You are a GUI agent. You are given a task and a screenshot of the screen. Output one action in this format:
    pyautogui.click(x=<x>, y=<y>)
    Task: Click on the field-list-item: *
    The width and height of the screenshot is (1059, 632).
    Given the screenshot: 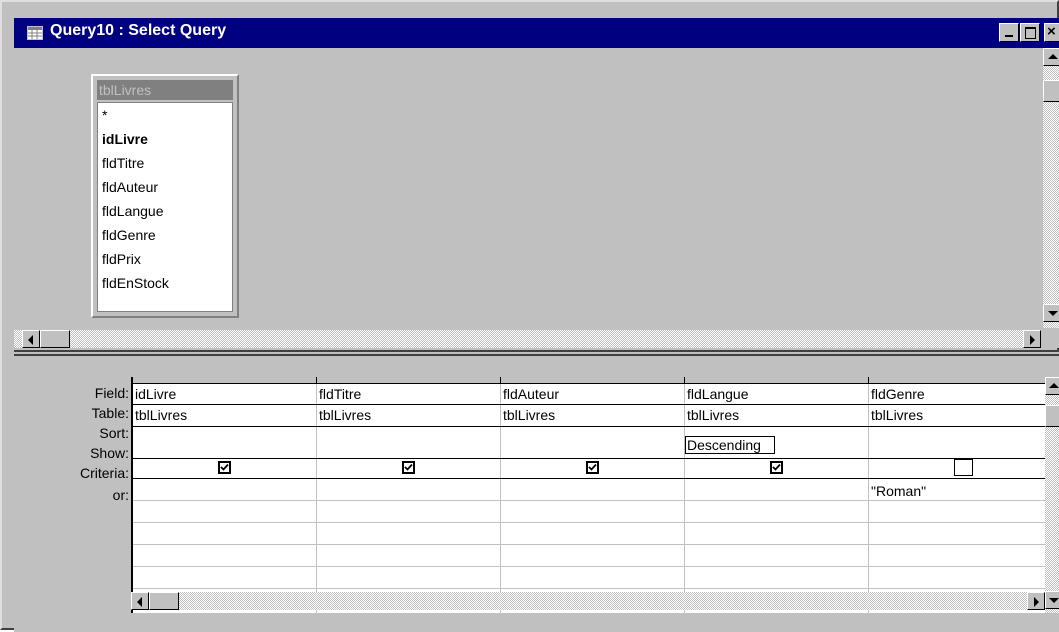 What is the action you would take?
    pyautogui.click(x=104, y=115)
    